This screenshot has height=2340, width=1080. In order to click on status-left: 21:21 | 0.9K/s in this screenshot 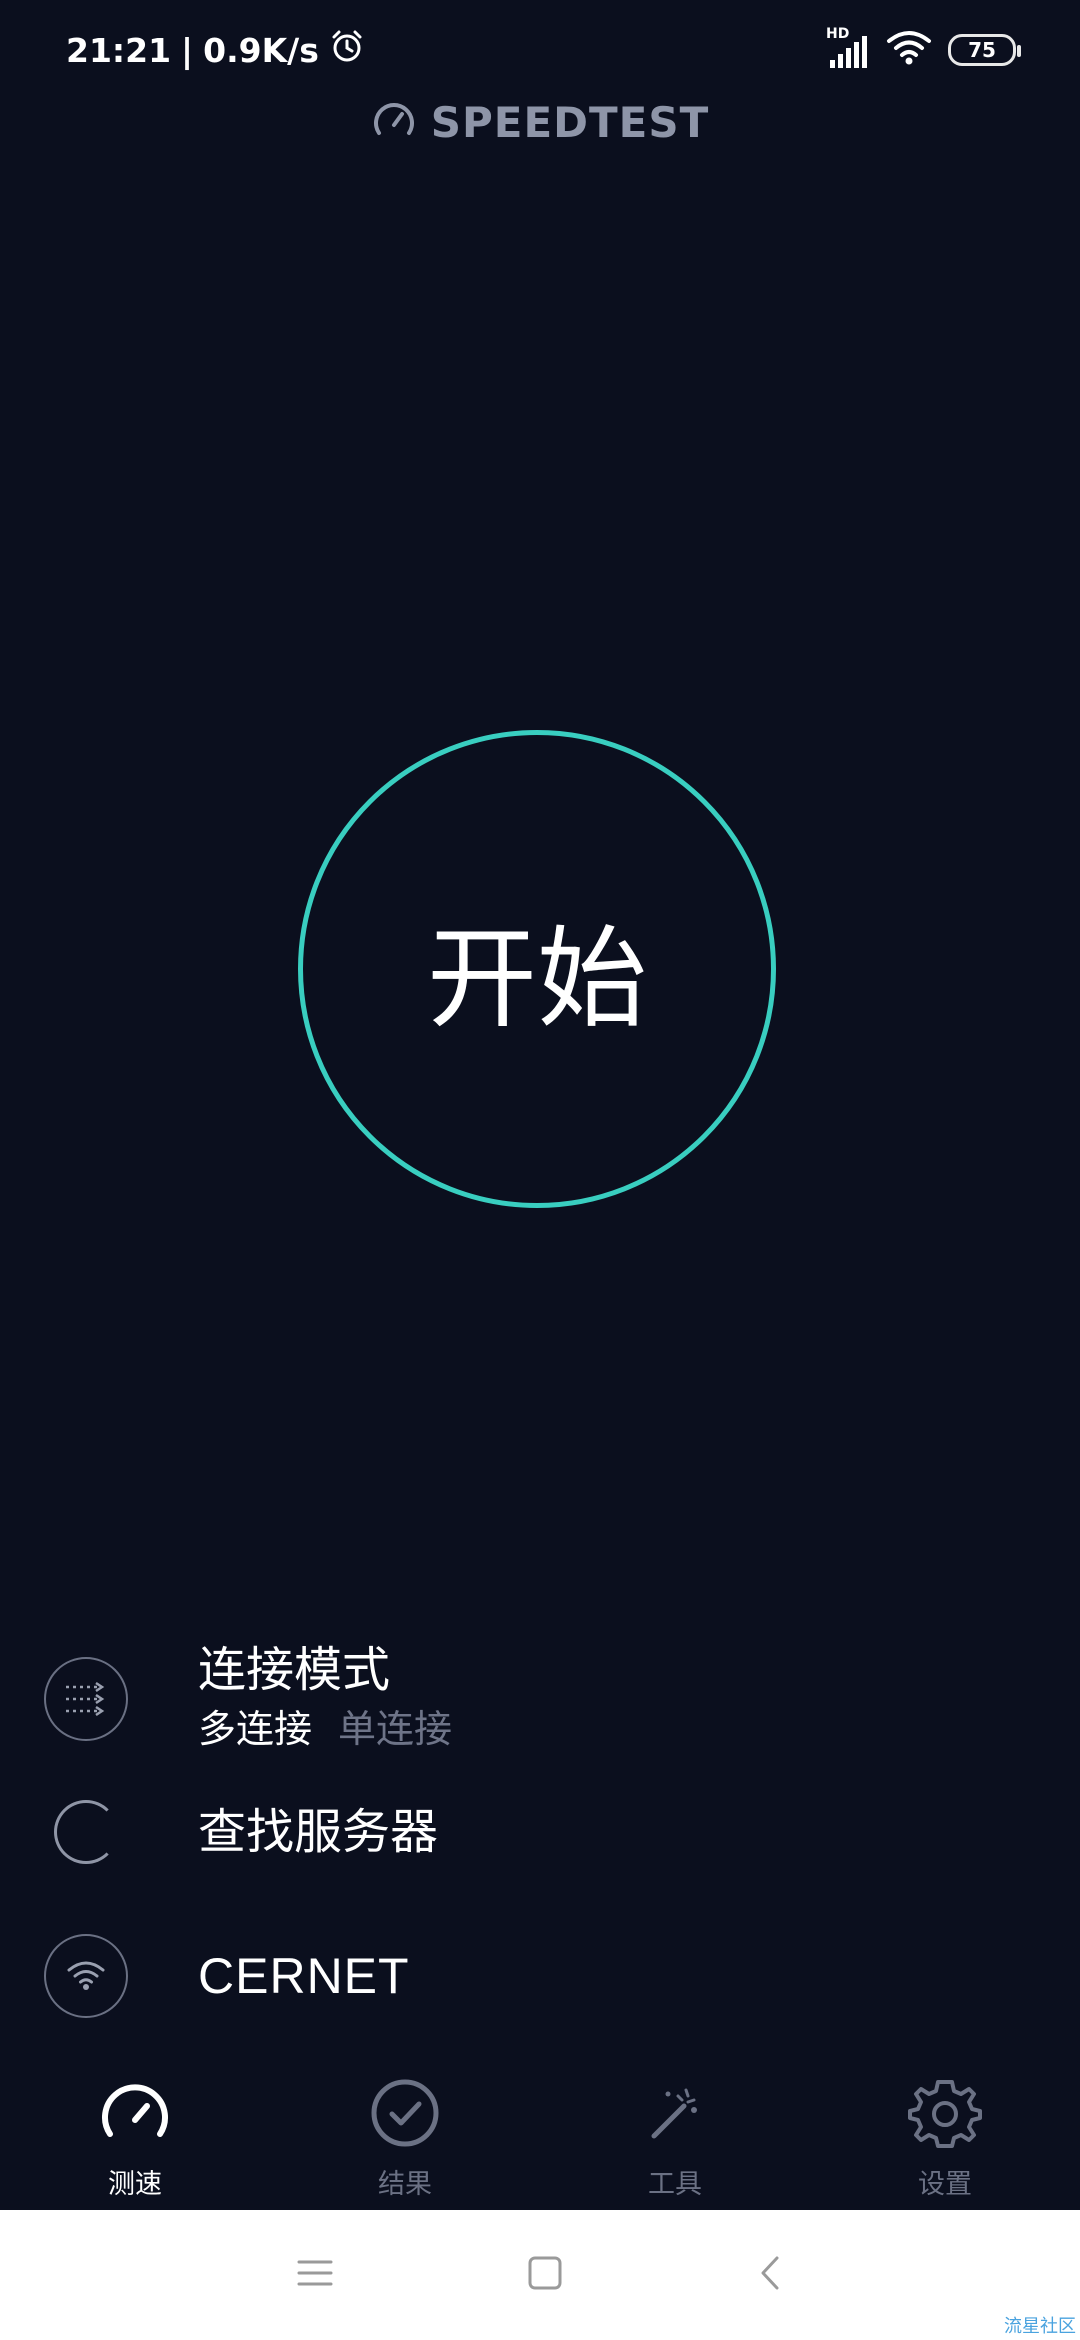, I will do `click(215, 50)`.